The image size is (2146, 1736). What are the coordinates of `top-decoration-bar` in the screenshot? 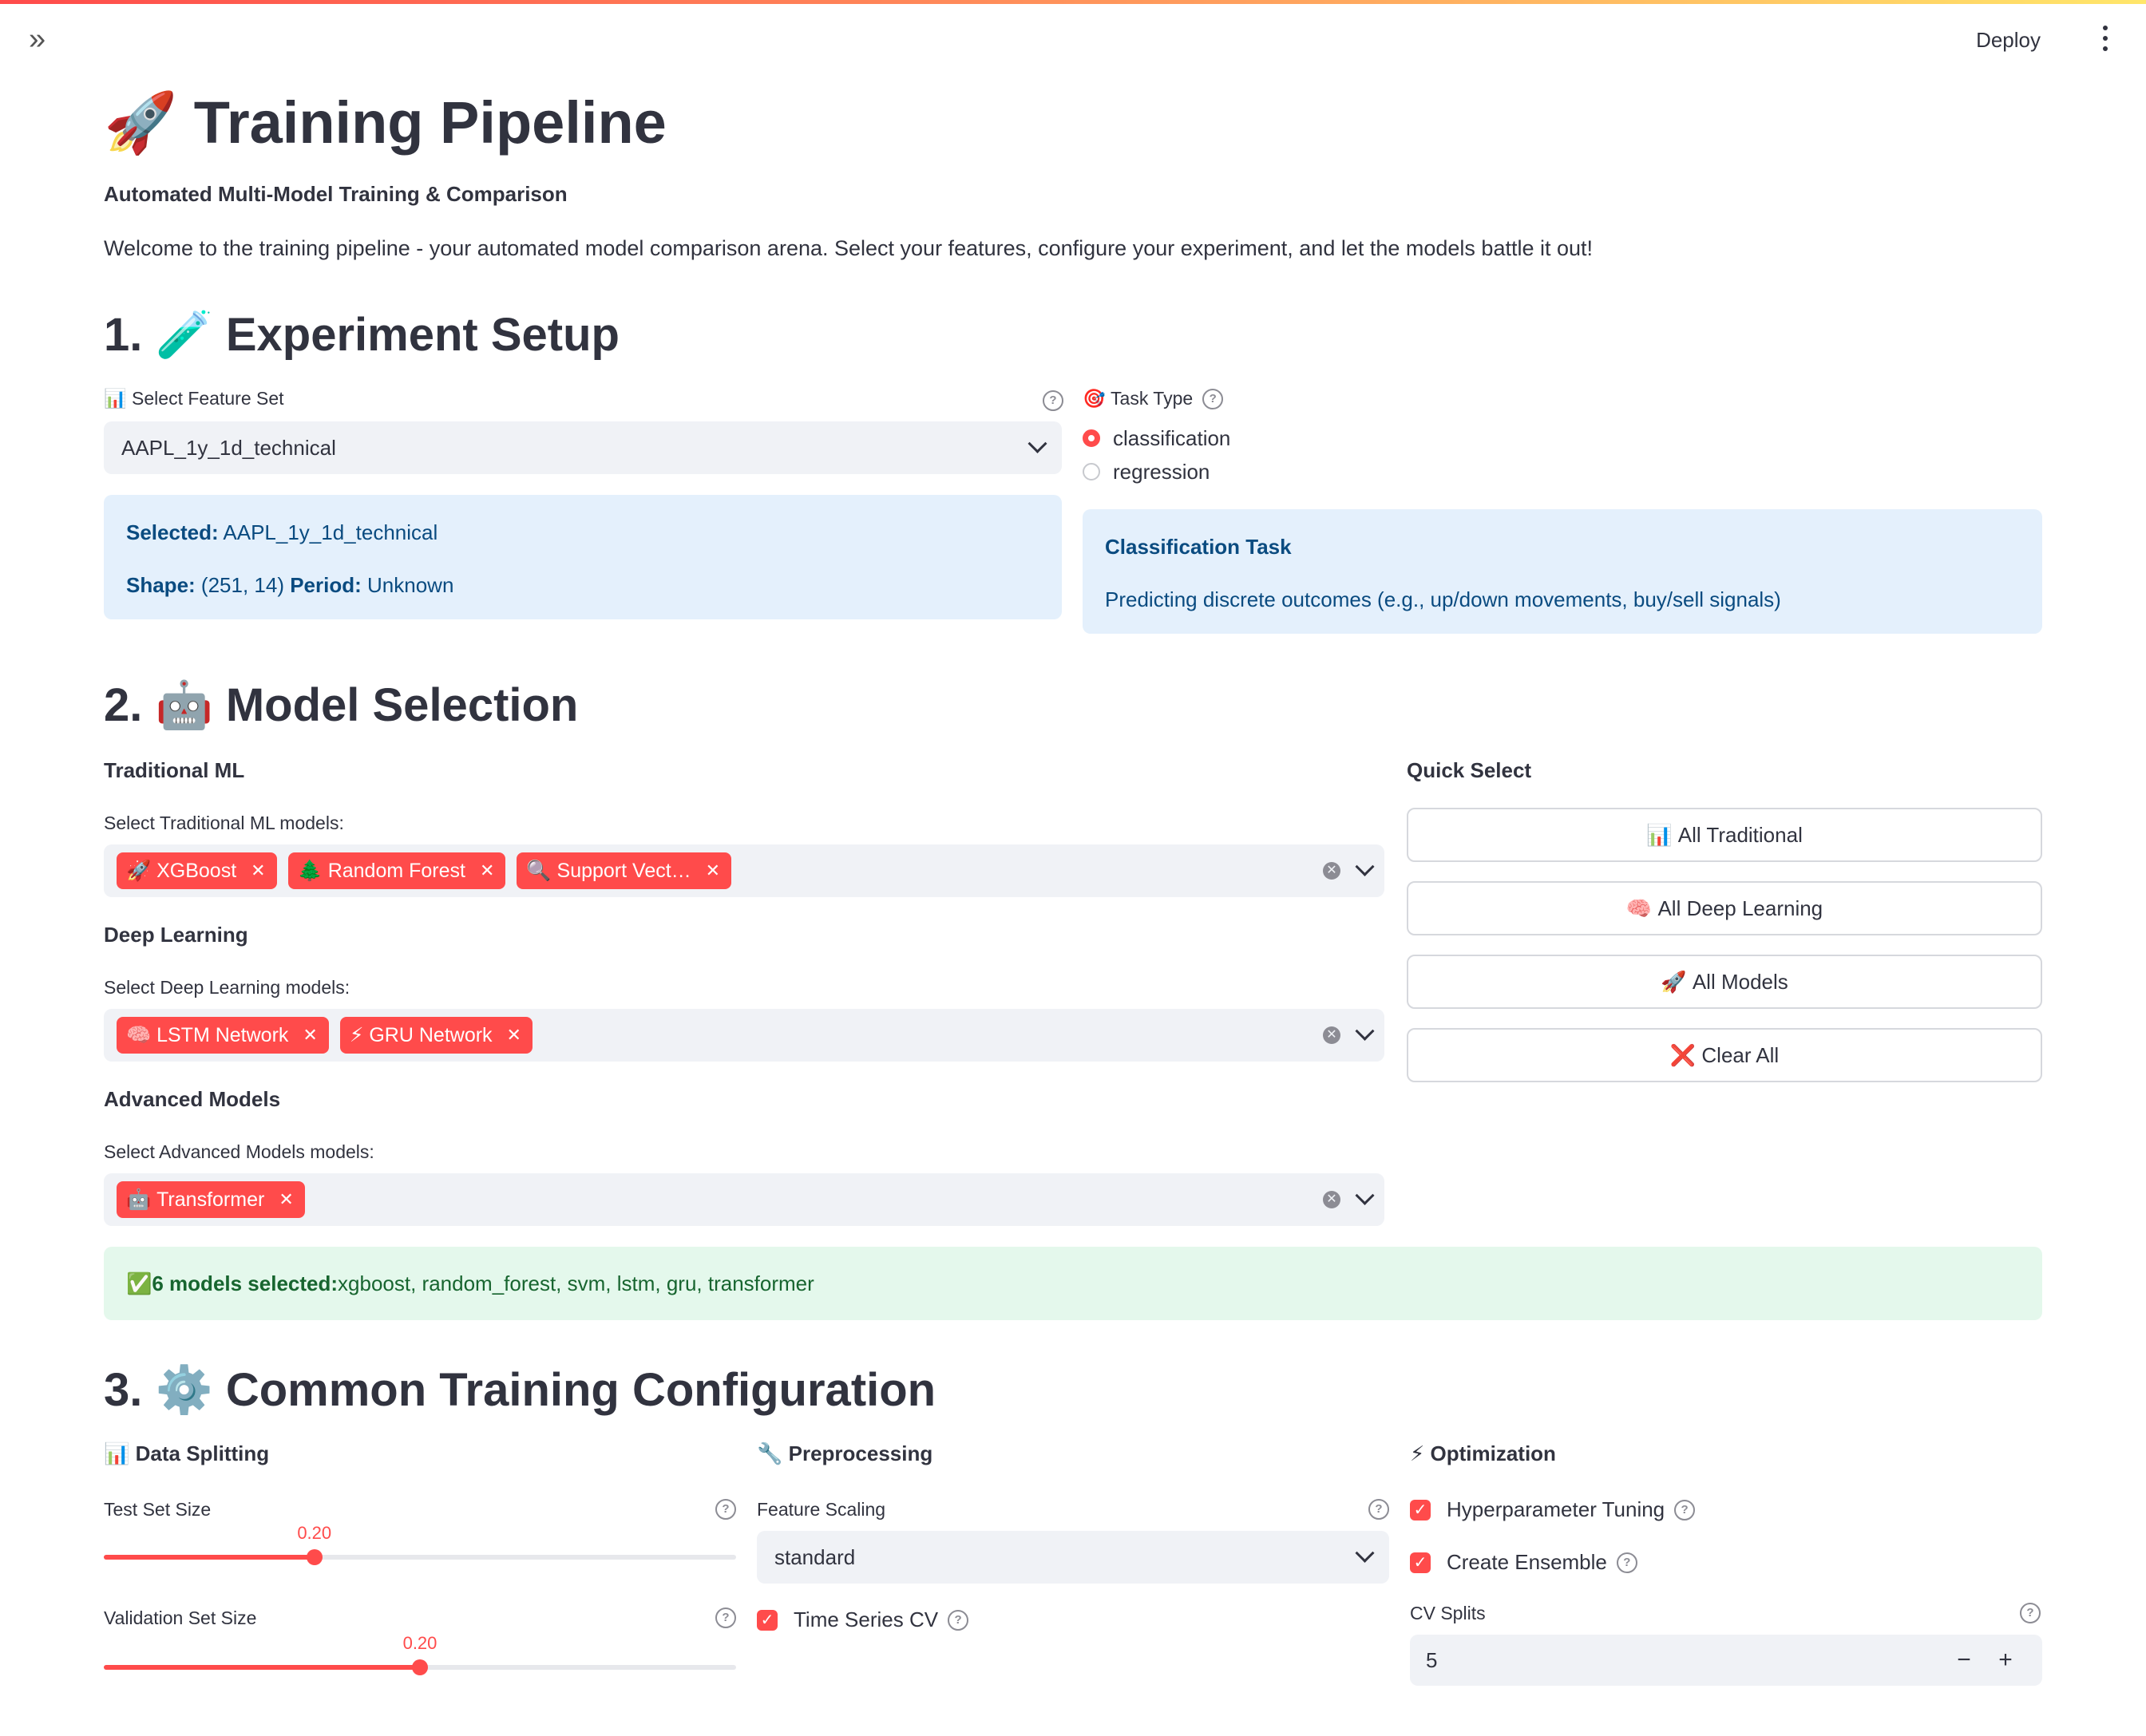 It's located at (1073, 2).